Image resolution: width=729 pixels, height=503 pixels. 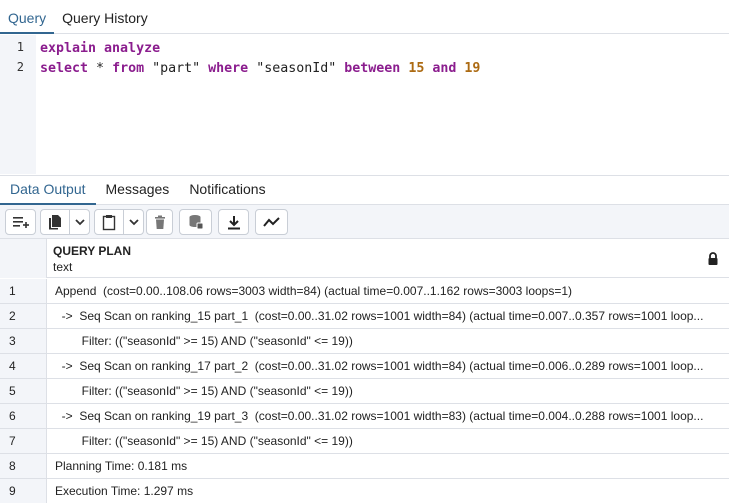 I want to click on paste-button-group, so click(x=119, y=222).